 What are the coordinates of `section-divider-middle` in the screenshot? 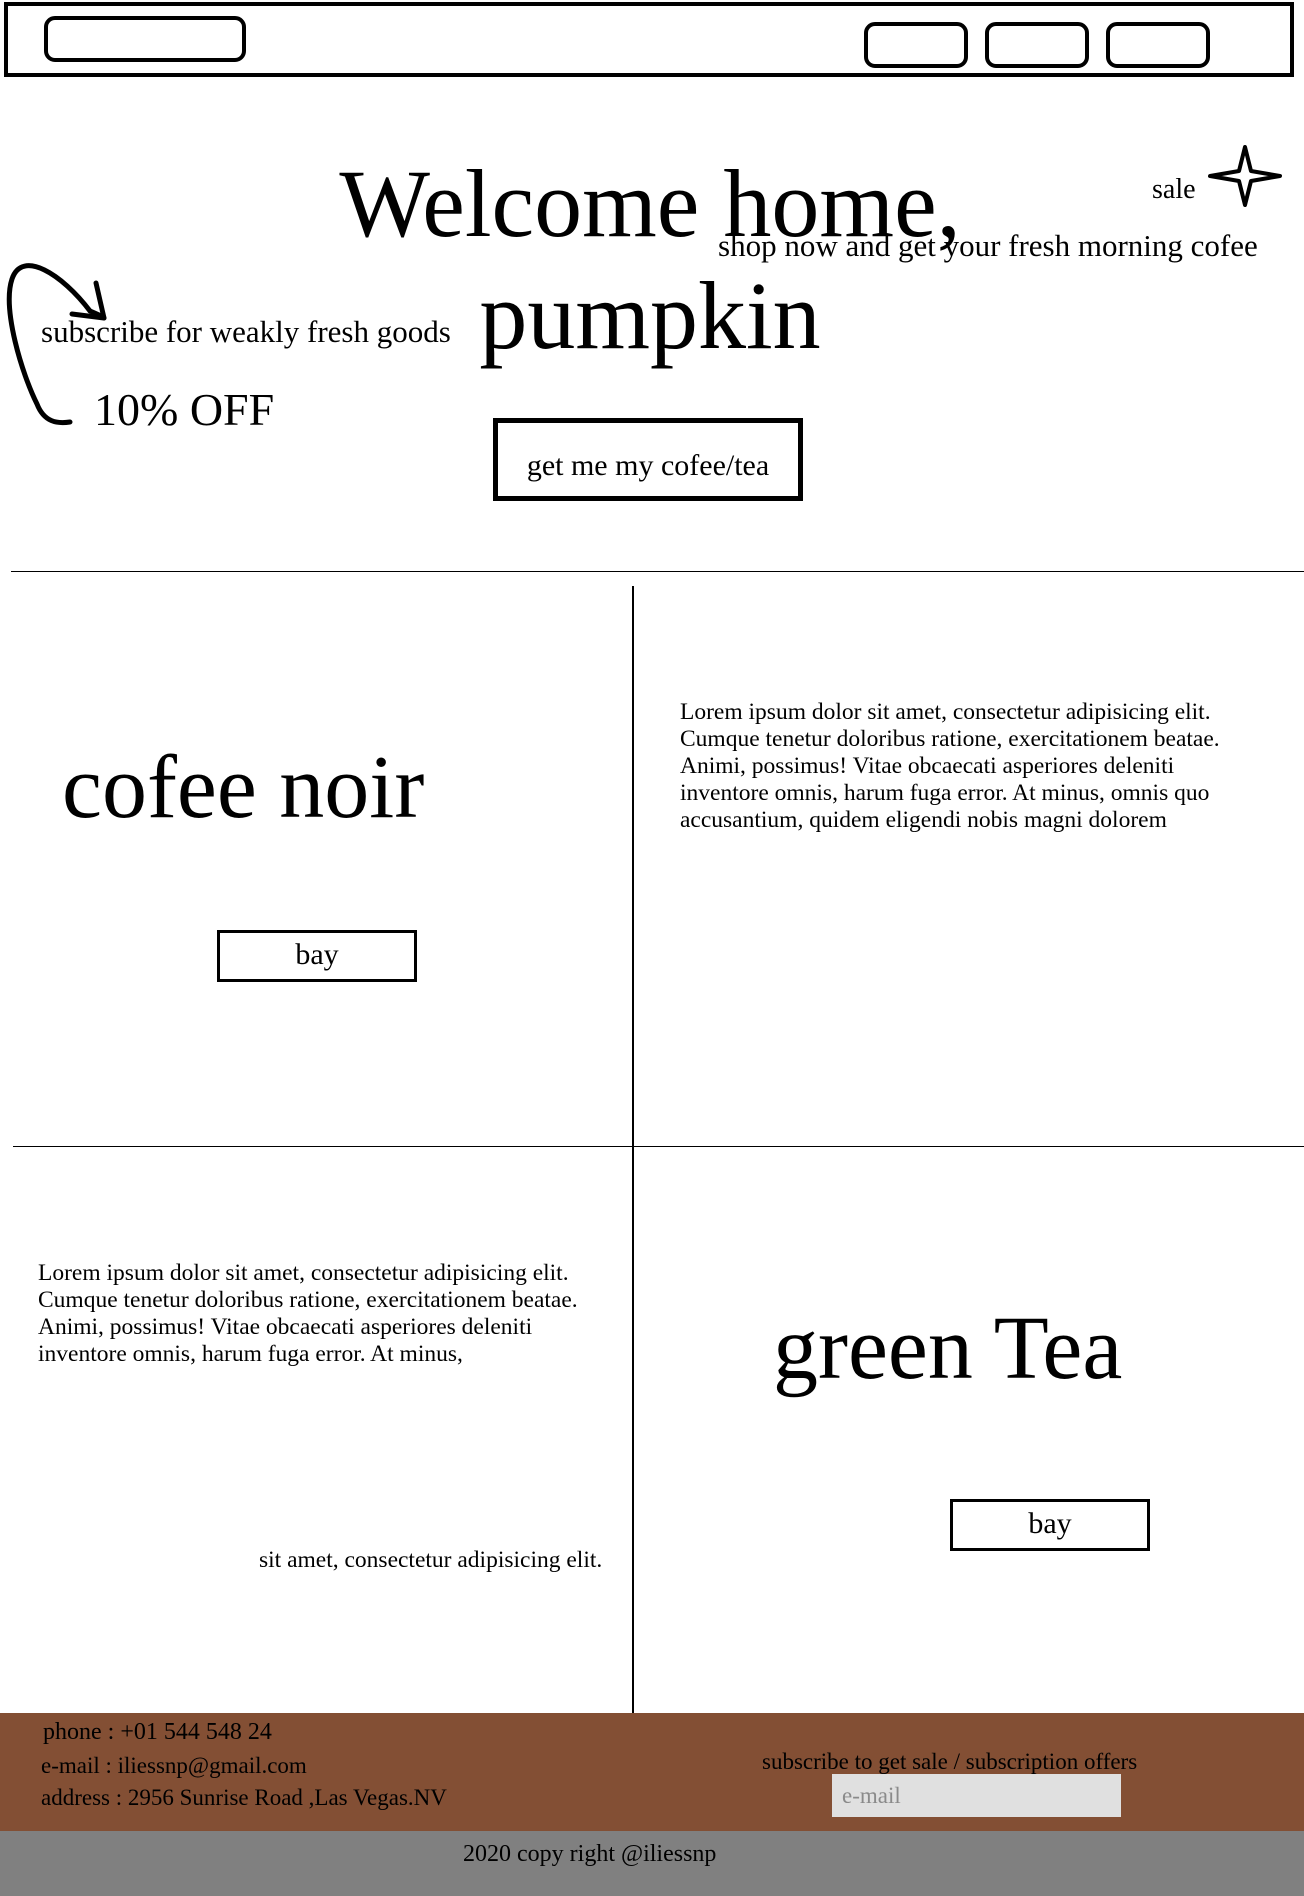 It's located at (658, 1146).